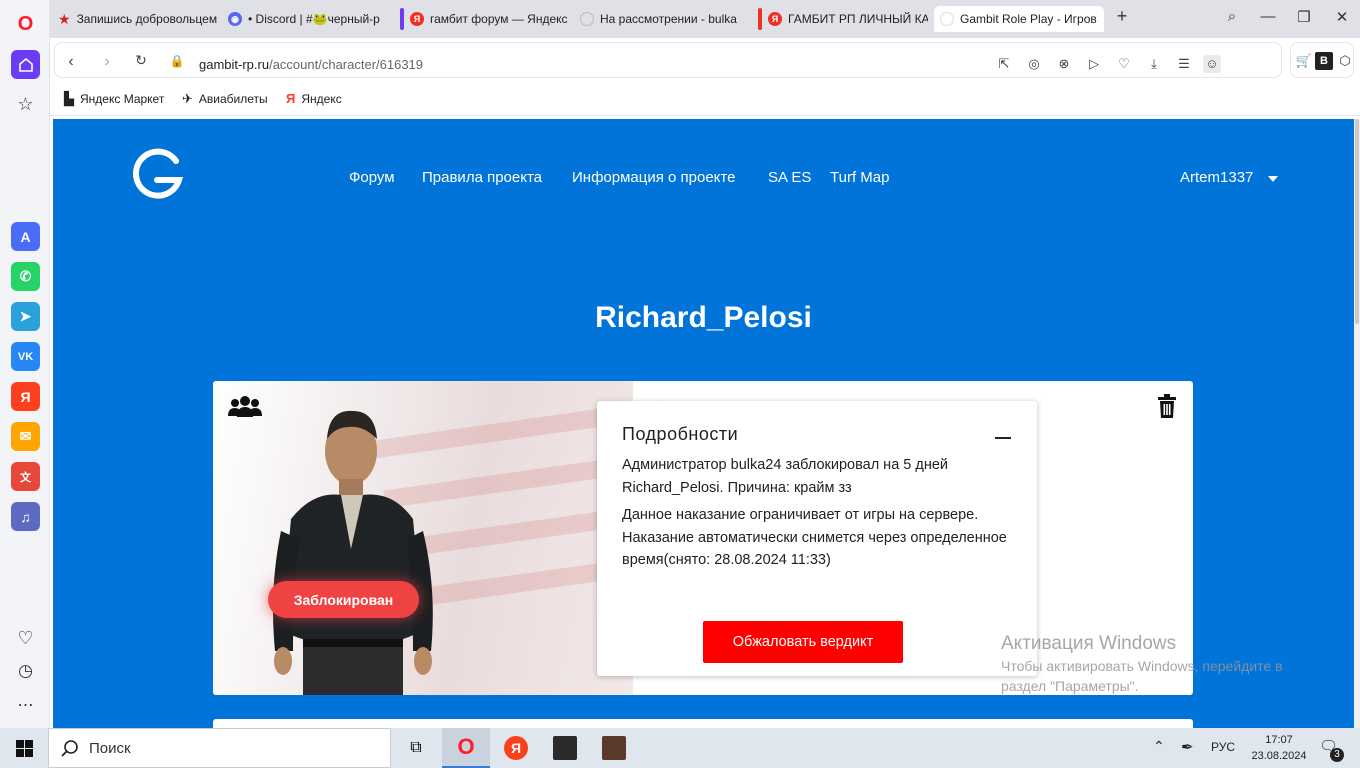 The height and width of the screenshot is (768, 1360). I want to click on start-button, so click(24, 748).